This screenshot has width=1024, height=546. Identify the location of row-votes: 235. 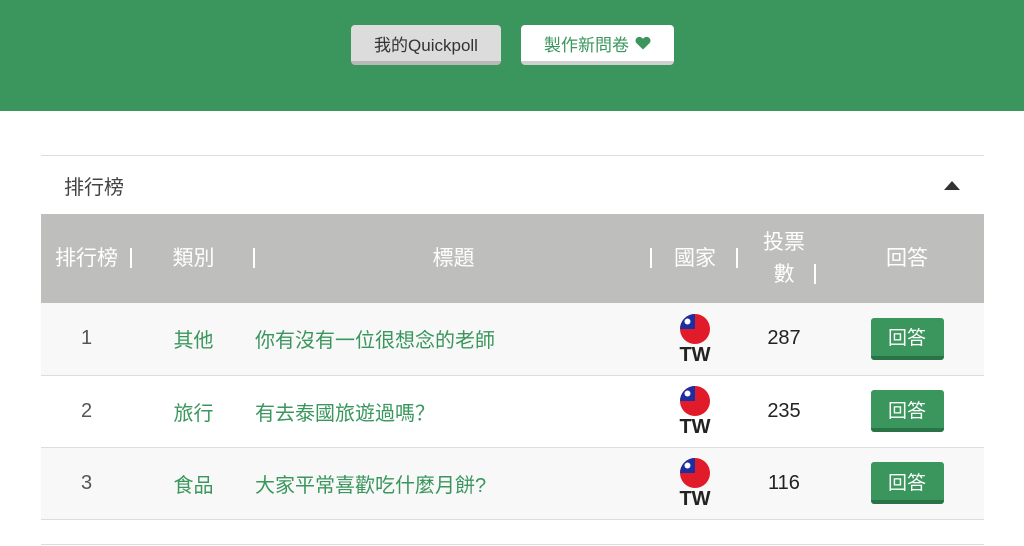
(784, 410).